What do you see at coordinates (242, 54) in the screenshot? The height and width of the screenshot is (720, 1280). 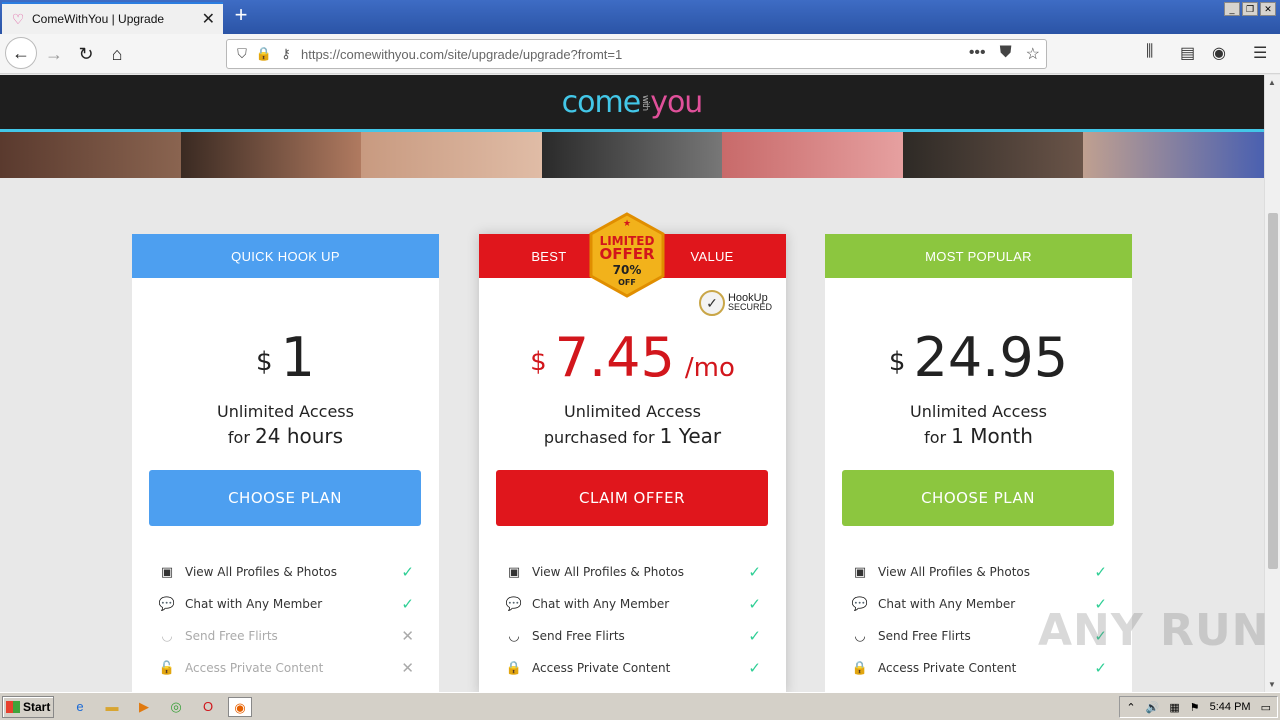 I see `shield-icon: ⛉` at bounding box center [242, 54].